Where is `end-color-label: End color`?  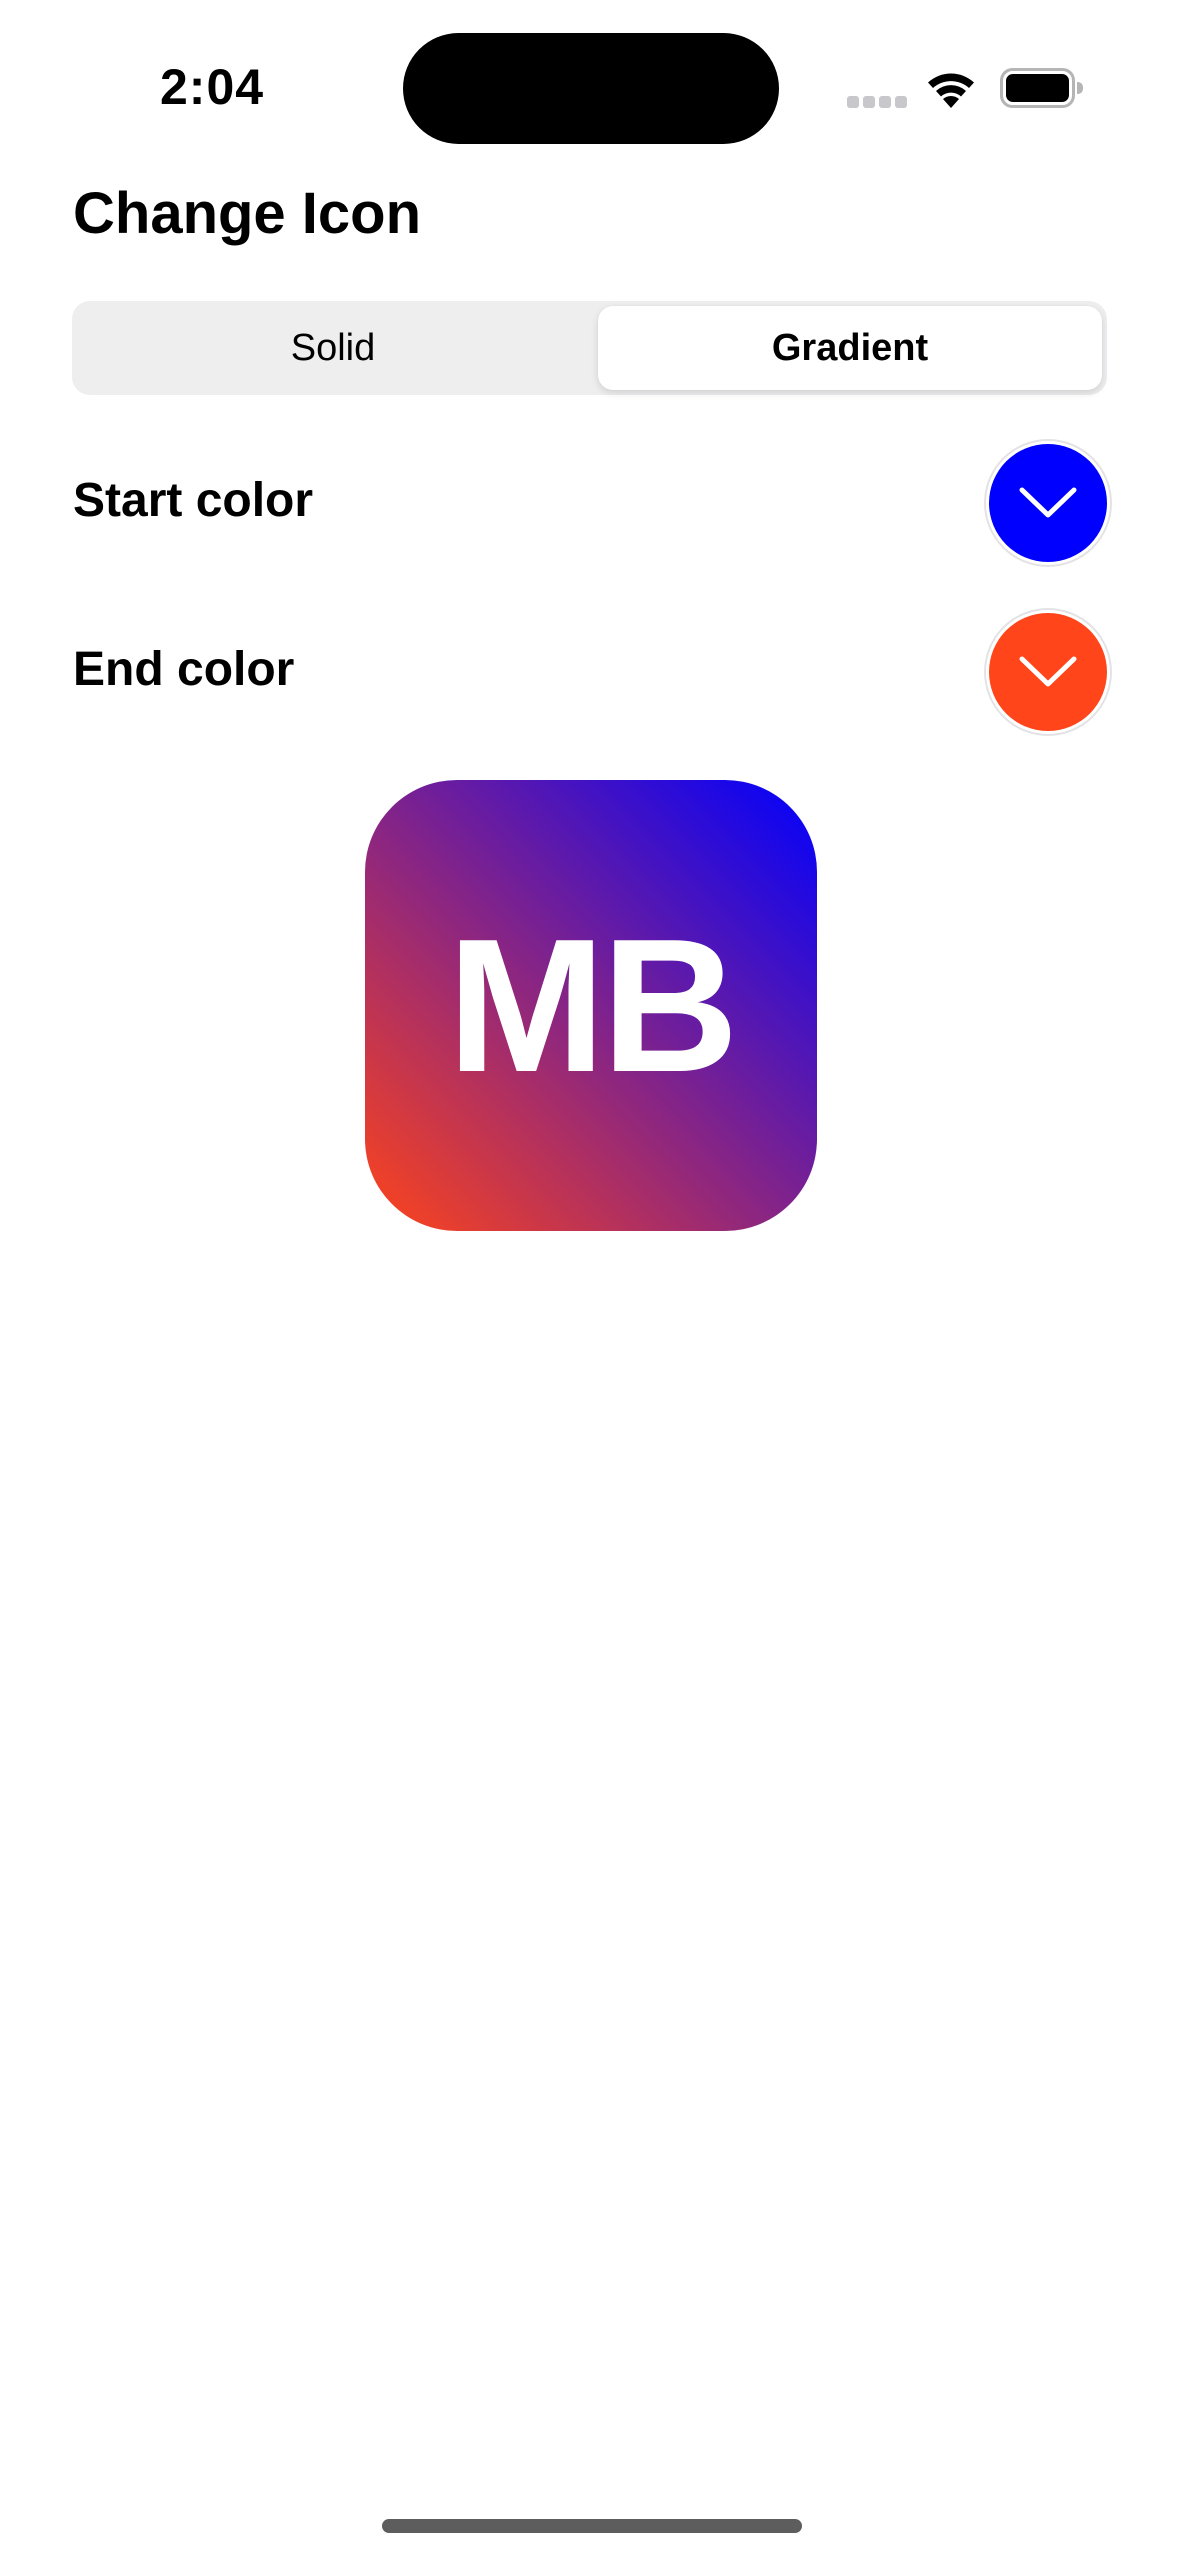
end-color-label: End color is located at coordinates (184, 669).